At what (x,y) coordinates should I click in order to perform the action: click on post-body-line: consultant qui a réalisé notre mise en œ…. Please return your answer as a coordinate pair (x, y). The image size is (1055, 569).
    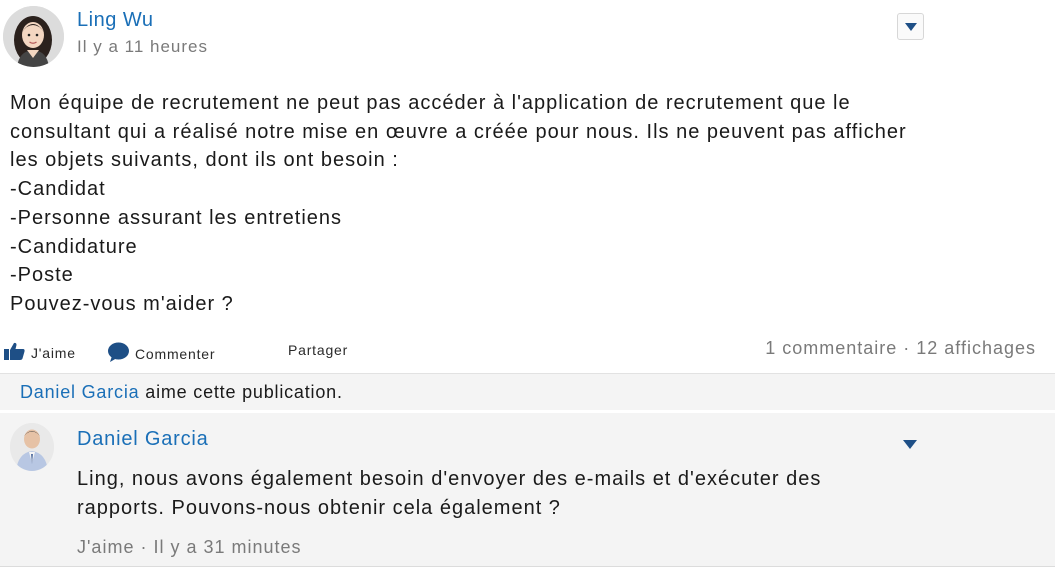
    Looking at the image, I should click on (458, 131).